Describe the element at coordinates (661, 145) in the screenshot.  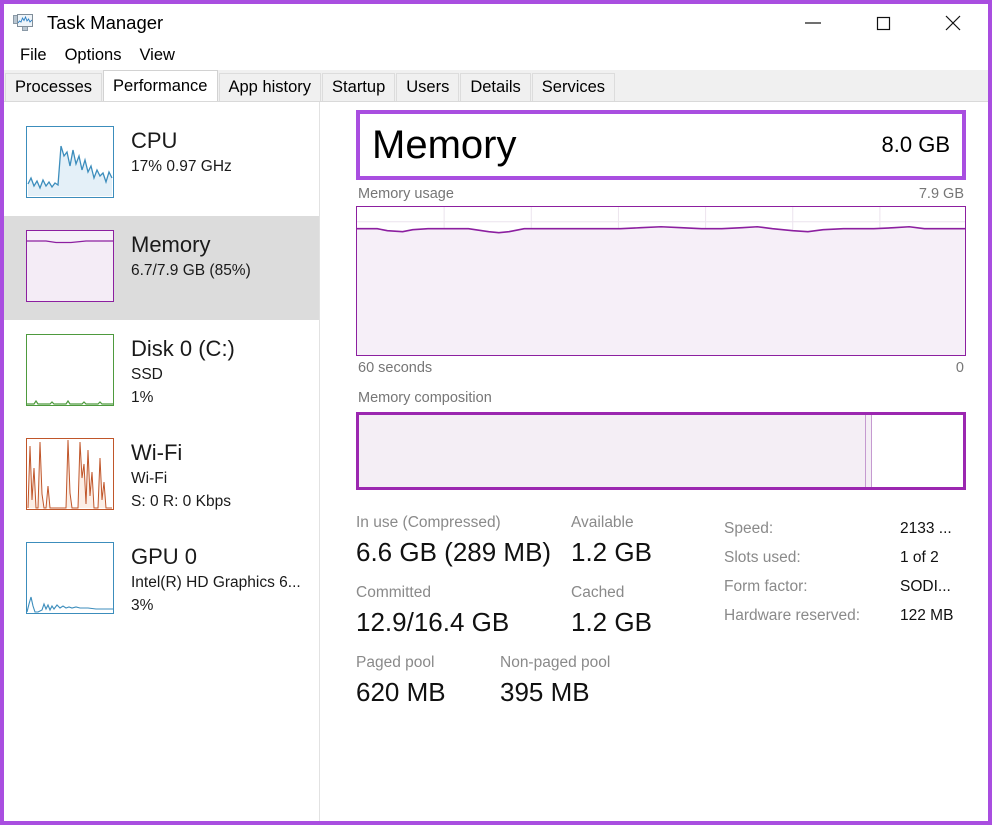
I see `memory-header-highlight: Memory 8.0 GB` at that location.